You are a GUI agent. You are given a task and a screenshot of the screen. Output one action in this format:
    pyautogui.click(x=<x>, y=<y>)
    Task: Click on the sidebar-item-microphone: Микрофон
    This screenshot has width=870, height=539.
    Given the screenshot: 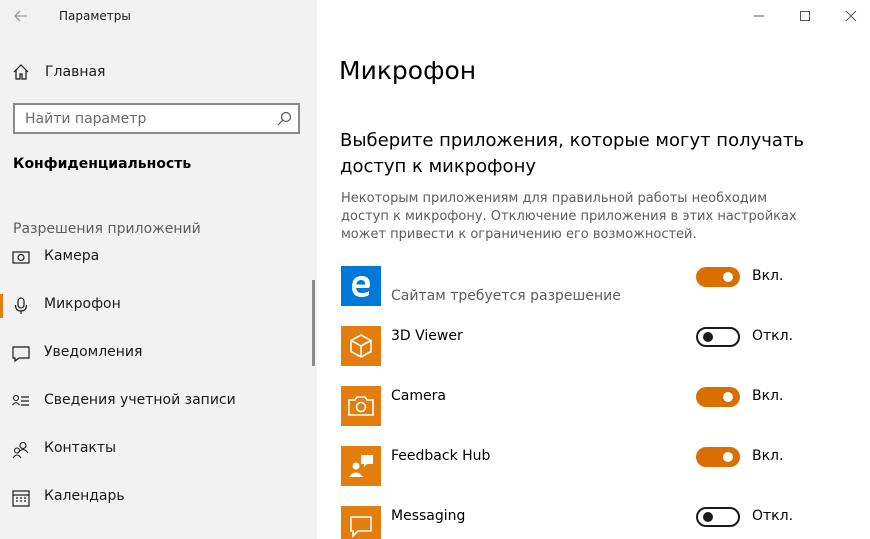 What is the action you would take?
    pyautogui.click(x=158, y=306)
    